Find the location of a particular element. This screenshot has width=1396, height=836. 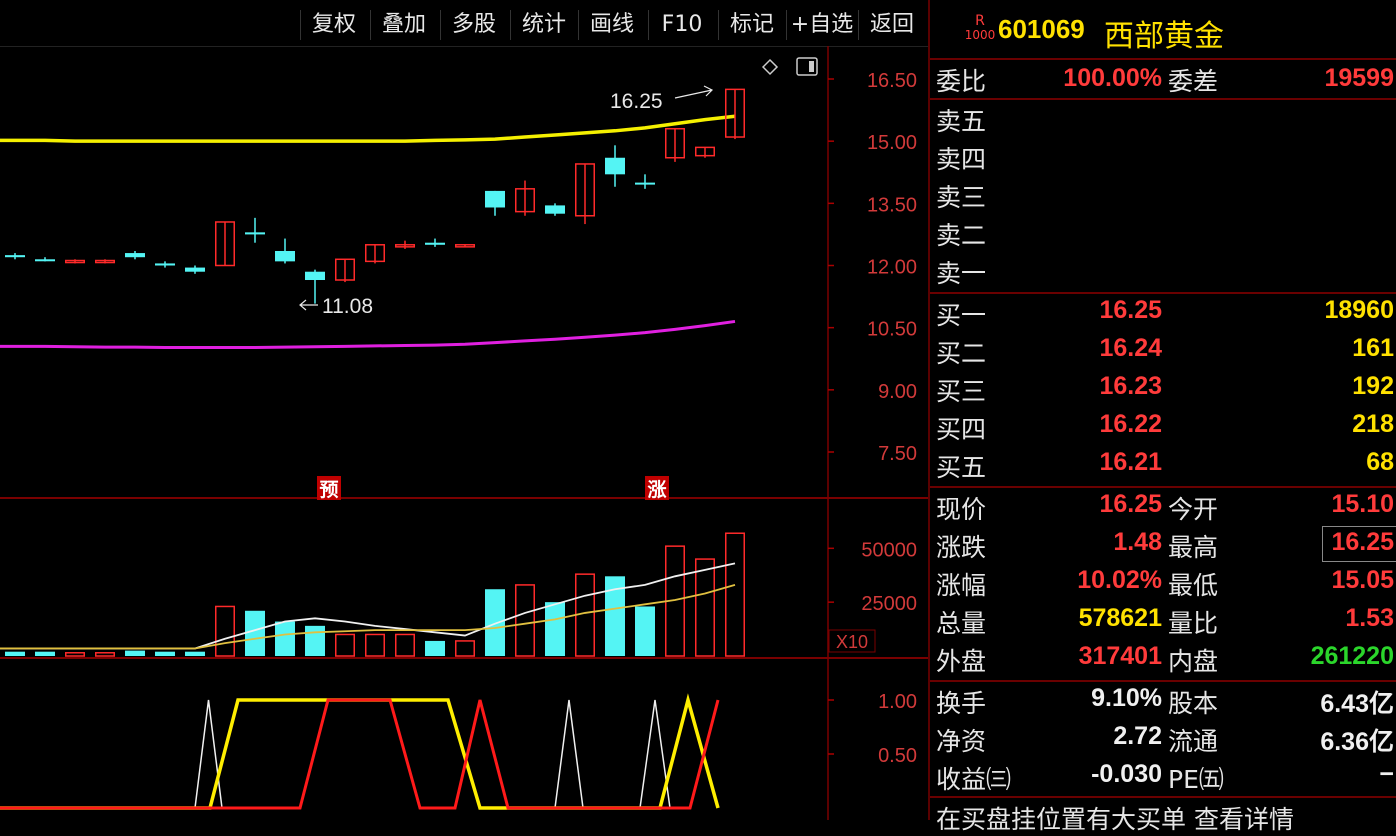

stock-header: R 1000 601069 西部黄金 is located at coordinates (1163, 28).